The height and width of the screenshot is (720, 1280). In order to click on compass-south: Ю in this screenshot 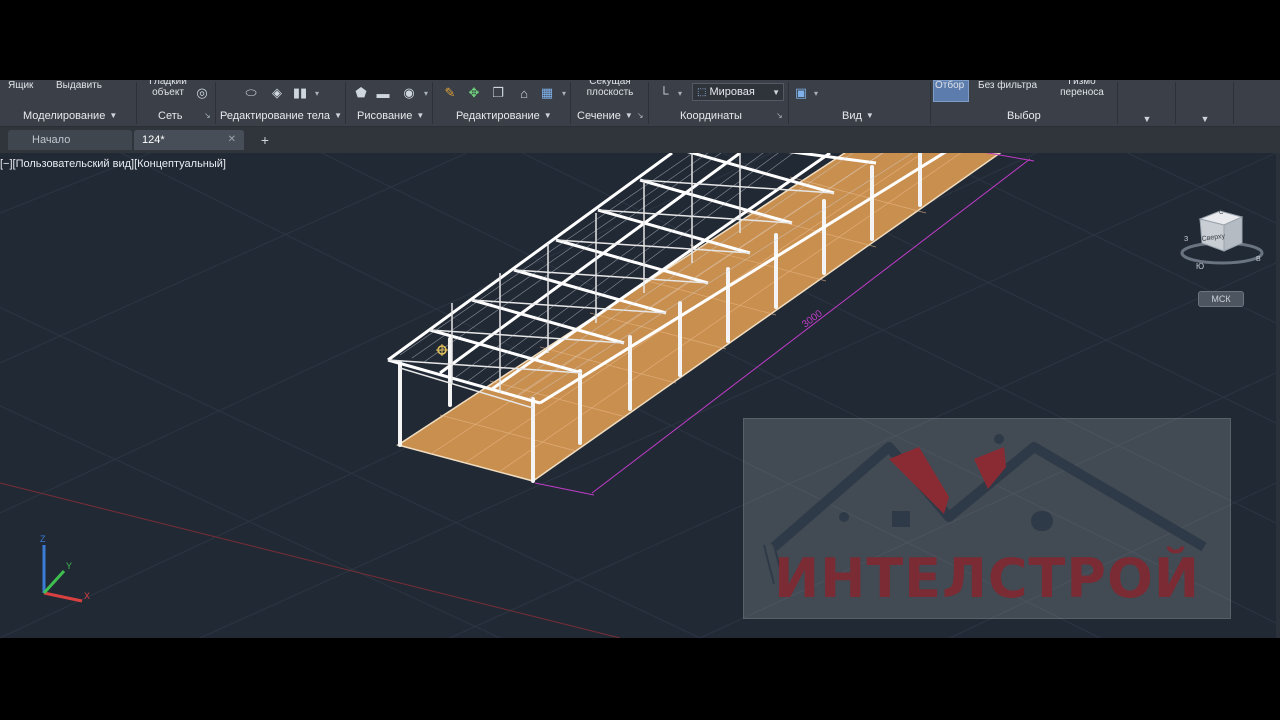, I will do `click(1200, 266)`.